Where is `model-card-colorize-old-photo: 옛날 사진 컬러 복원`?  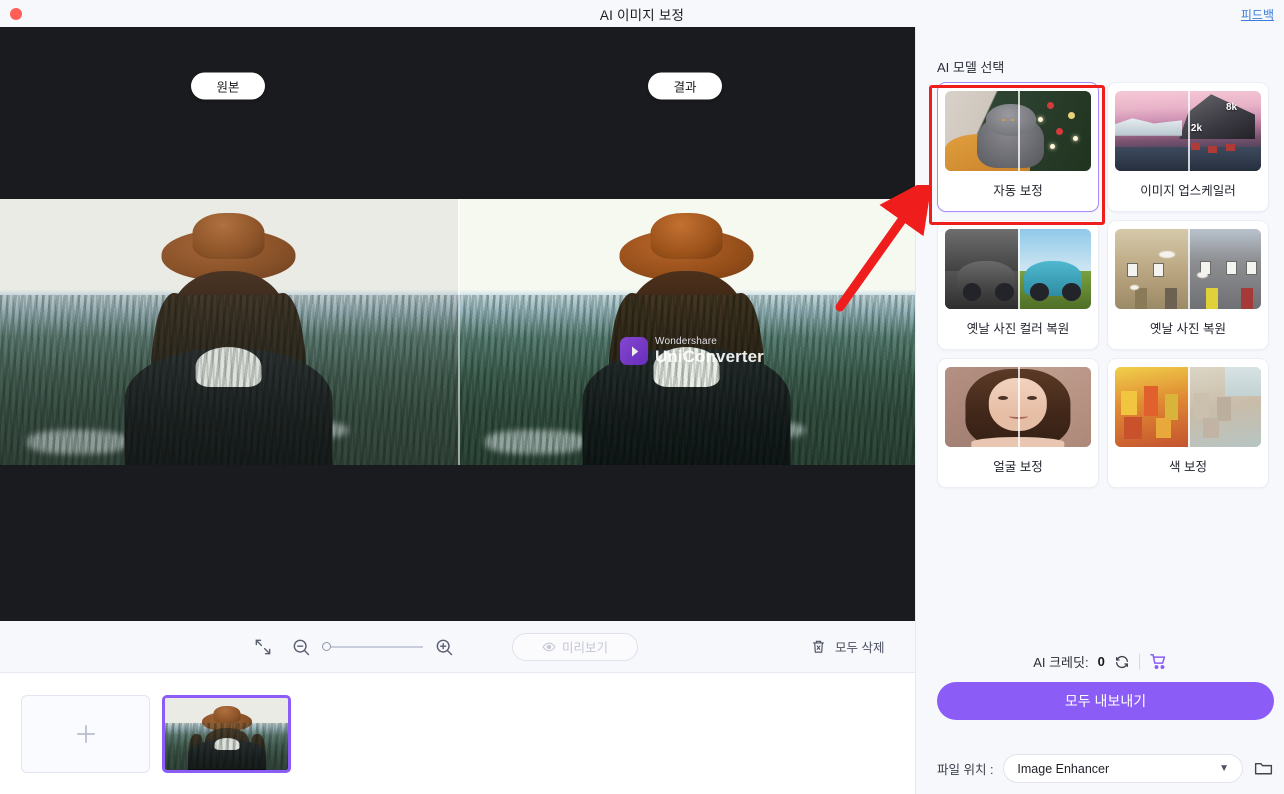 model-card-colorize-old-photo: 옛날 사진 컬러 복원 is located at coordinates (1018, 285).